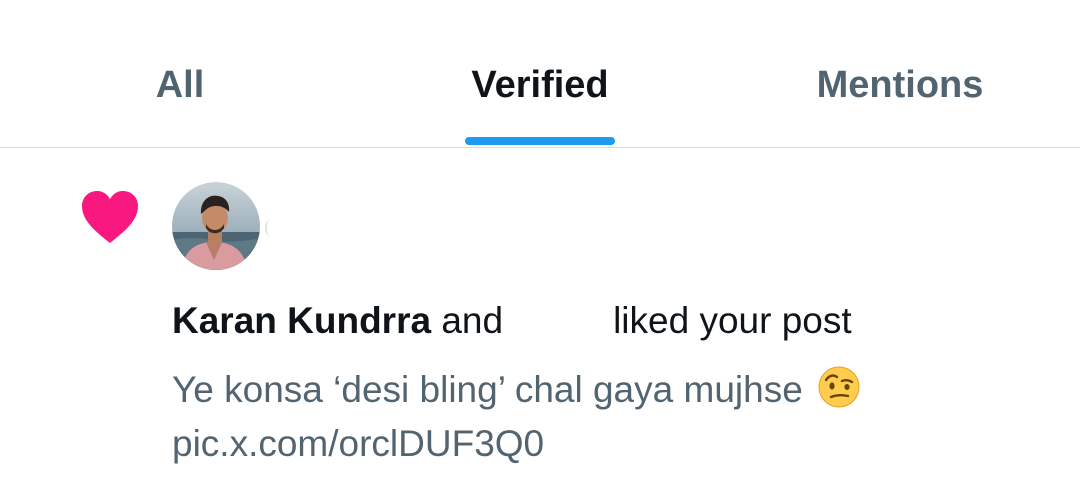  What do you see at coordinates (270, 228) in the screenshot?
I see `second-avatar-edge` at bounding box center [270, 228].